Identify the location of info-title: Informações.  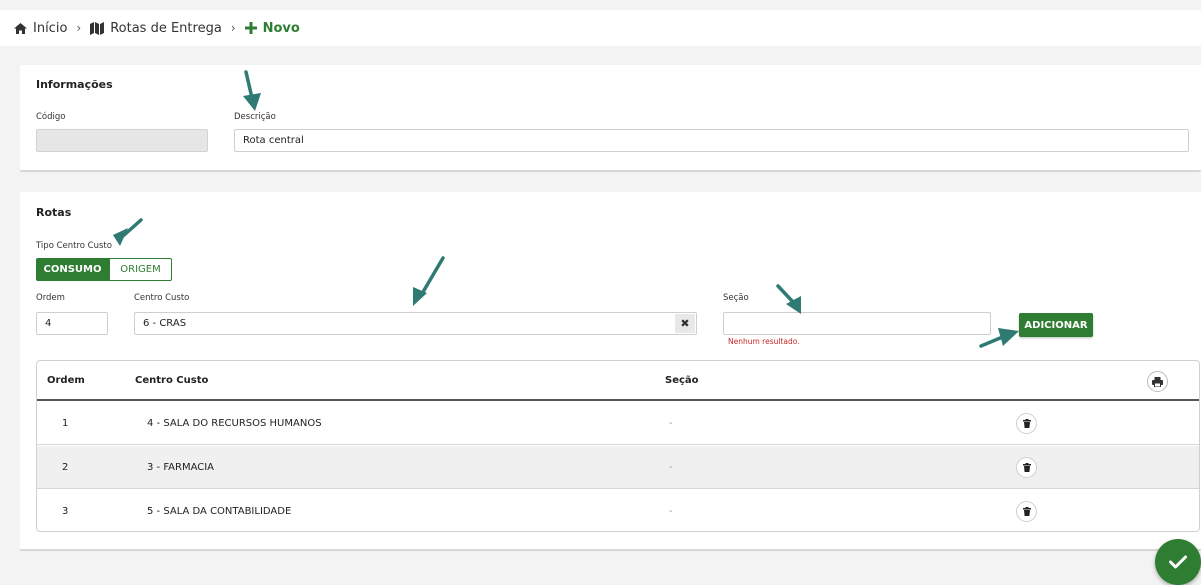
(74, 84).